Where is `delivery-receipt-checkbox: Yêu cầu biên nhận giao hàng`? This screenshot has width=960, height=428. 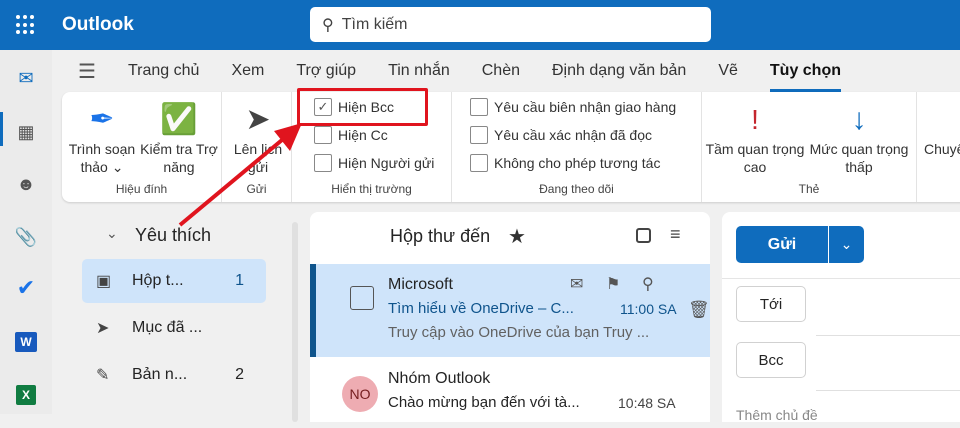
delivery-receipt-checkbox: Yêu cầu biên nhận giao hàng is located at coordinates (573, 107).